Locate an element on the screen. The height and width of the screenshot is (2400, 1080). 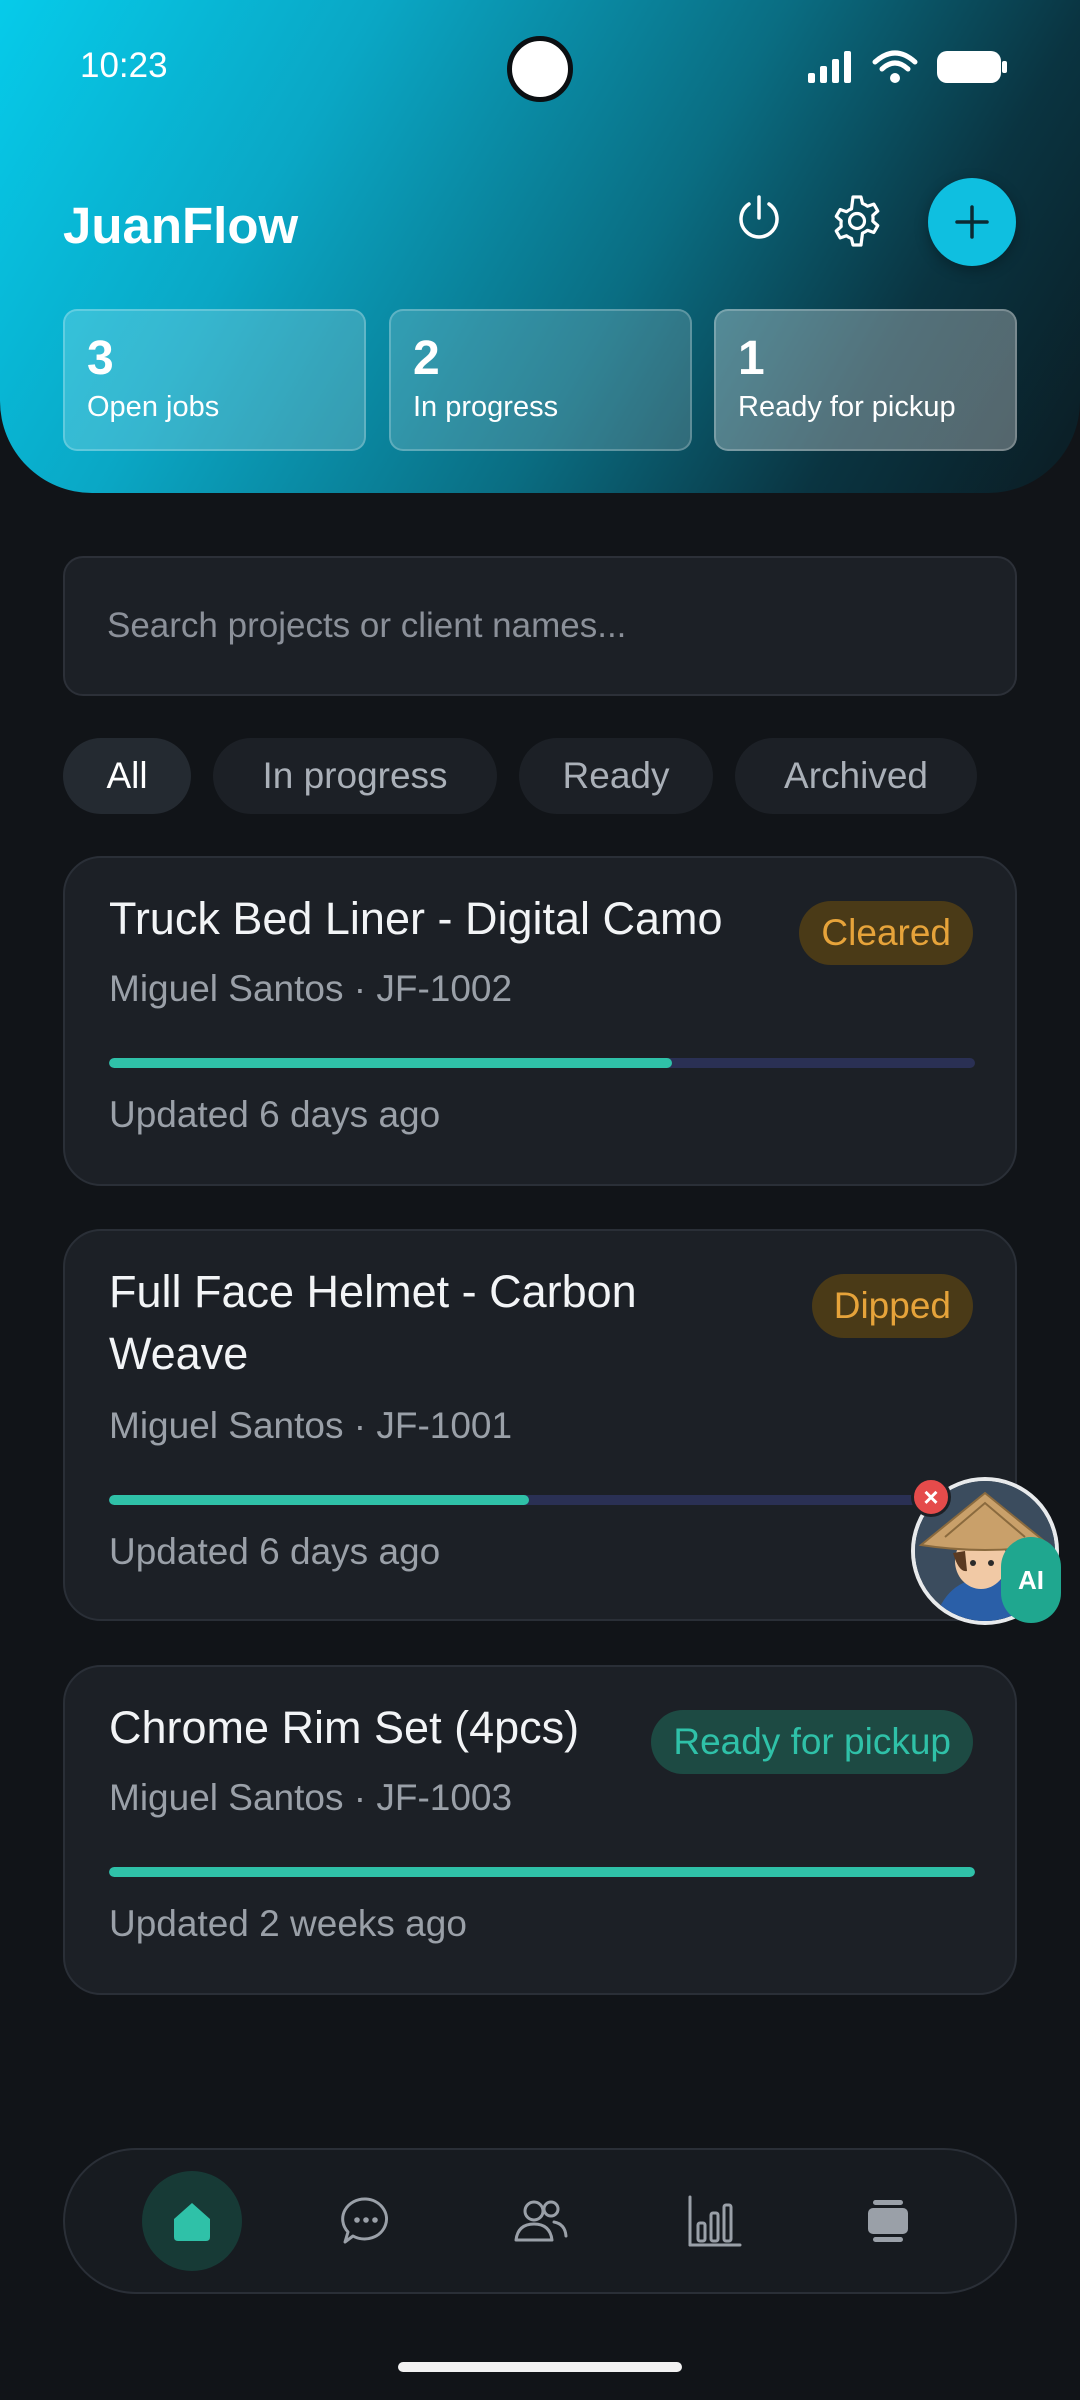
filter-all: All is located at coordinates (127, 776).